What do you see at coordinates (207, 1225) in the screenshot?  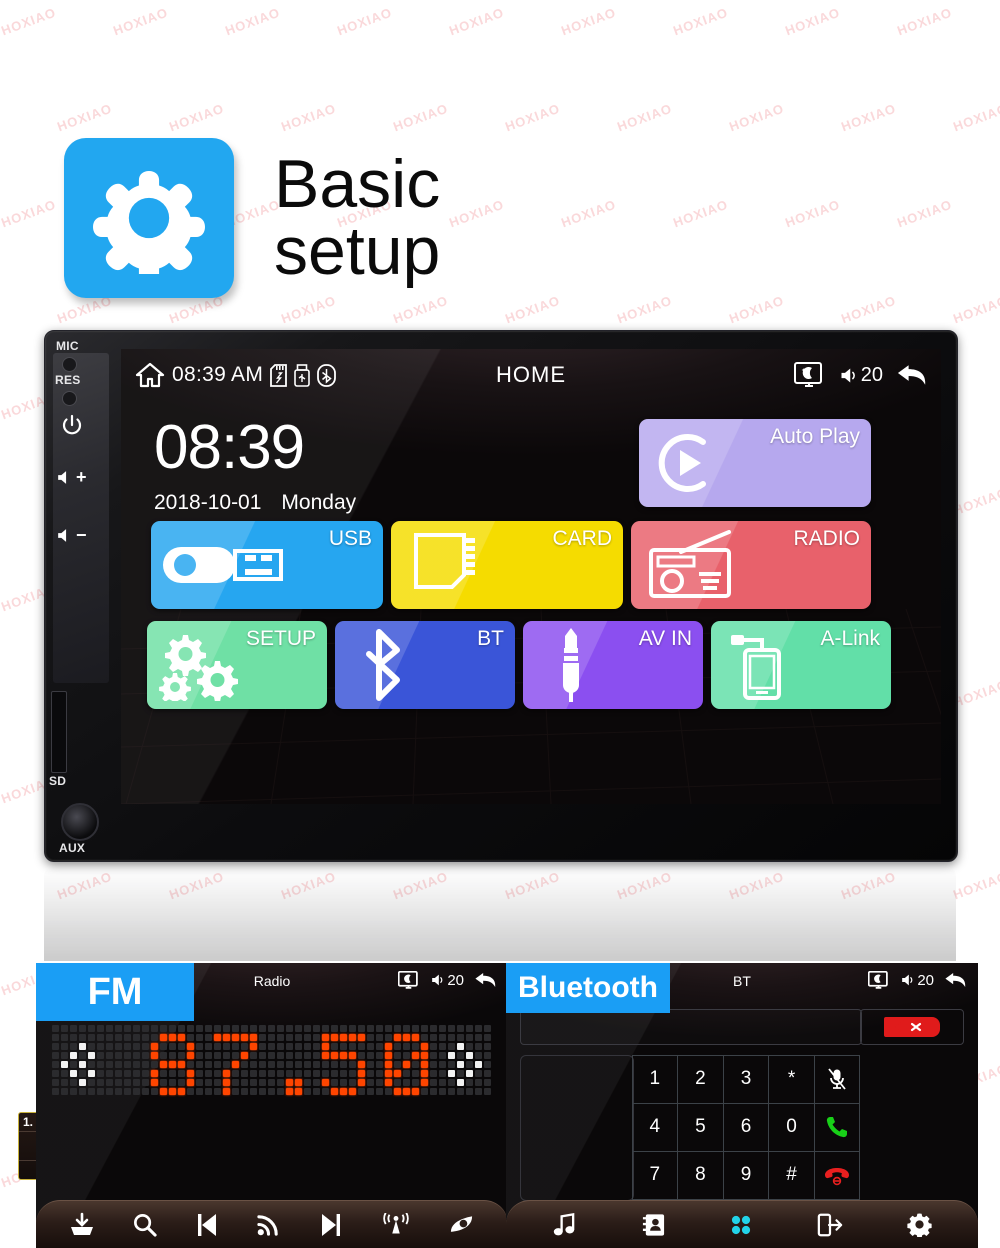 I see `prev-track-icon` at bounding box center [207, 1225].